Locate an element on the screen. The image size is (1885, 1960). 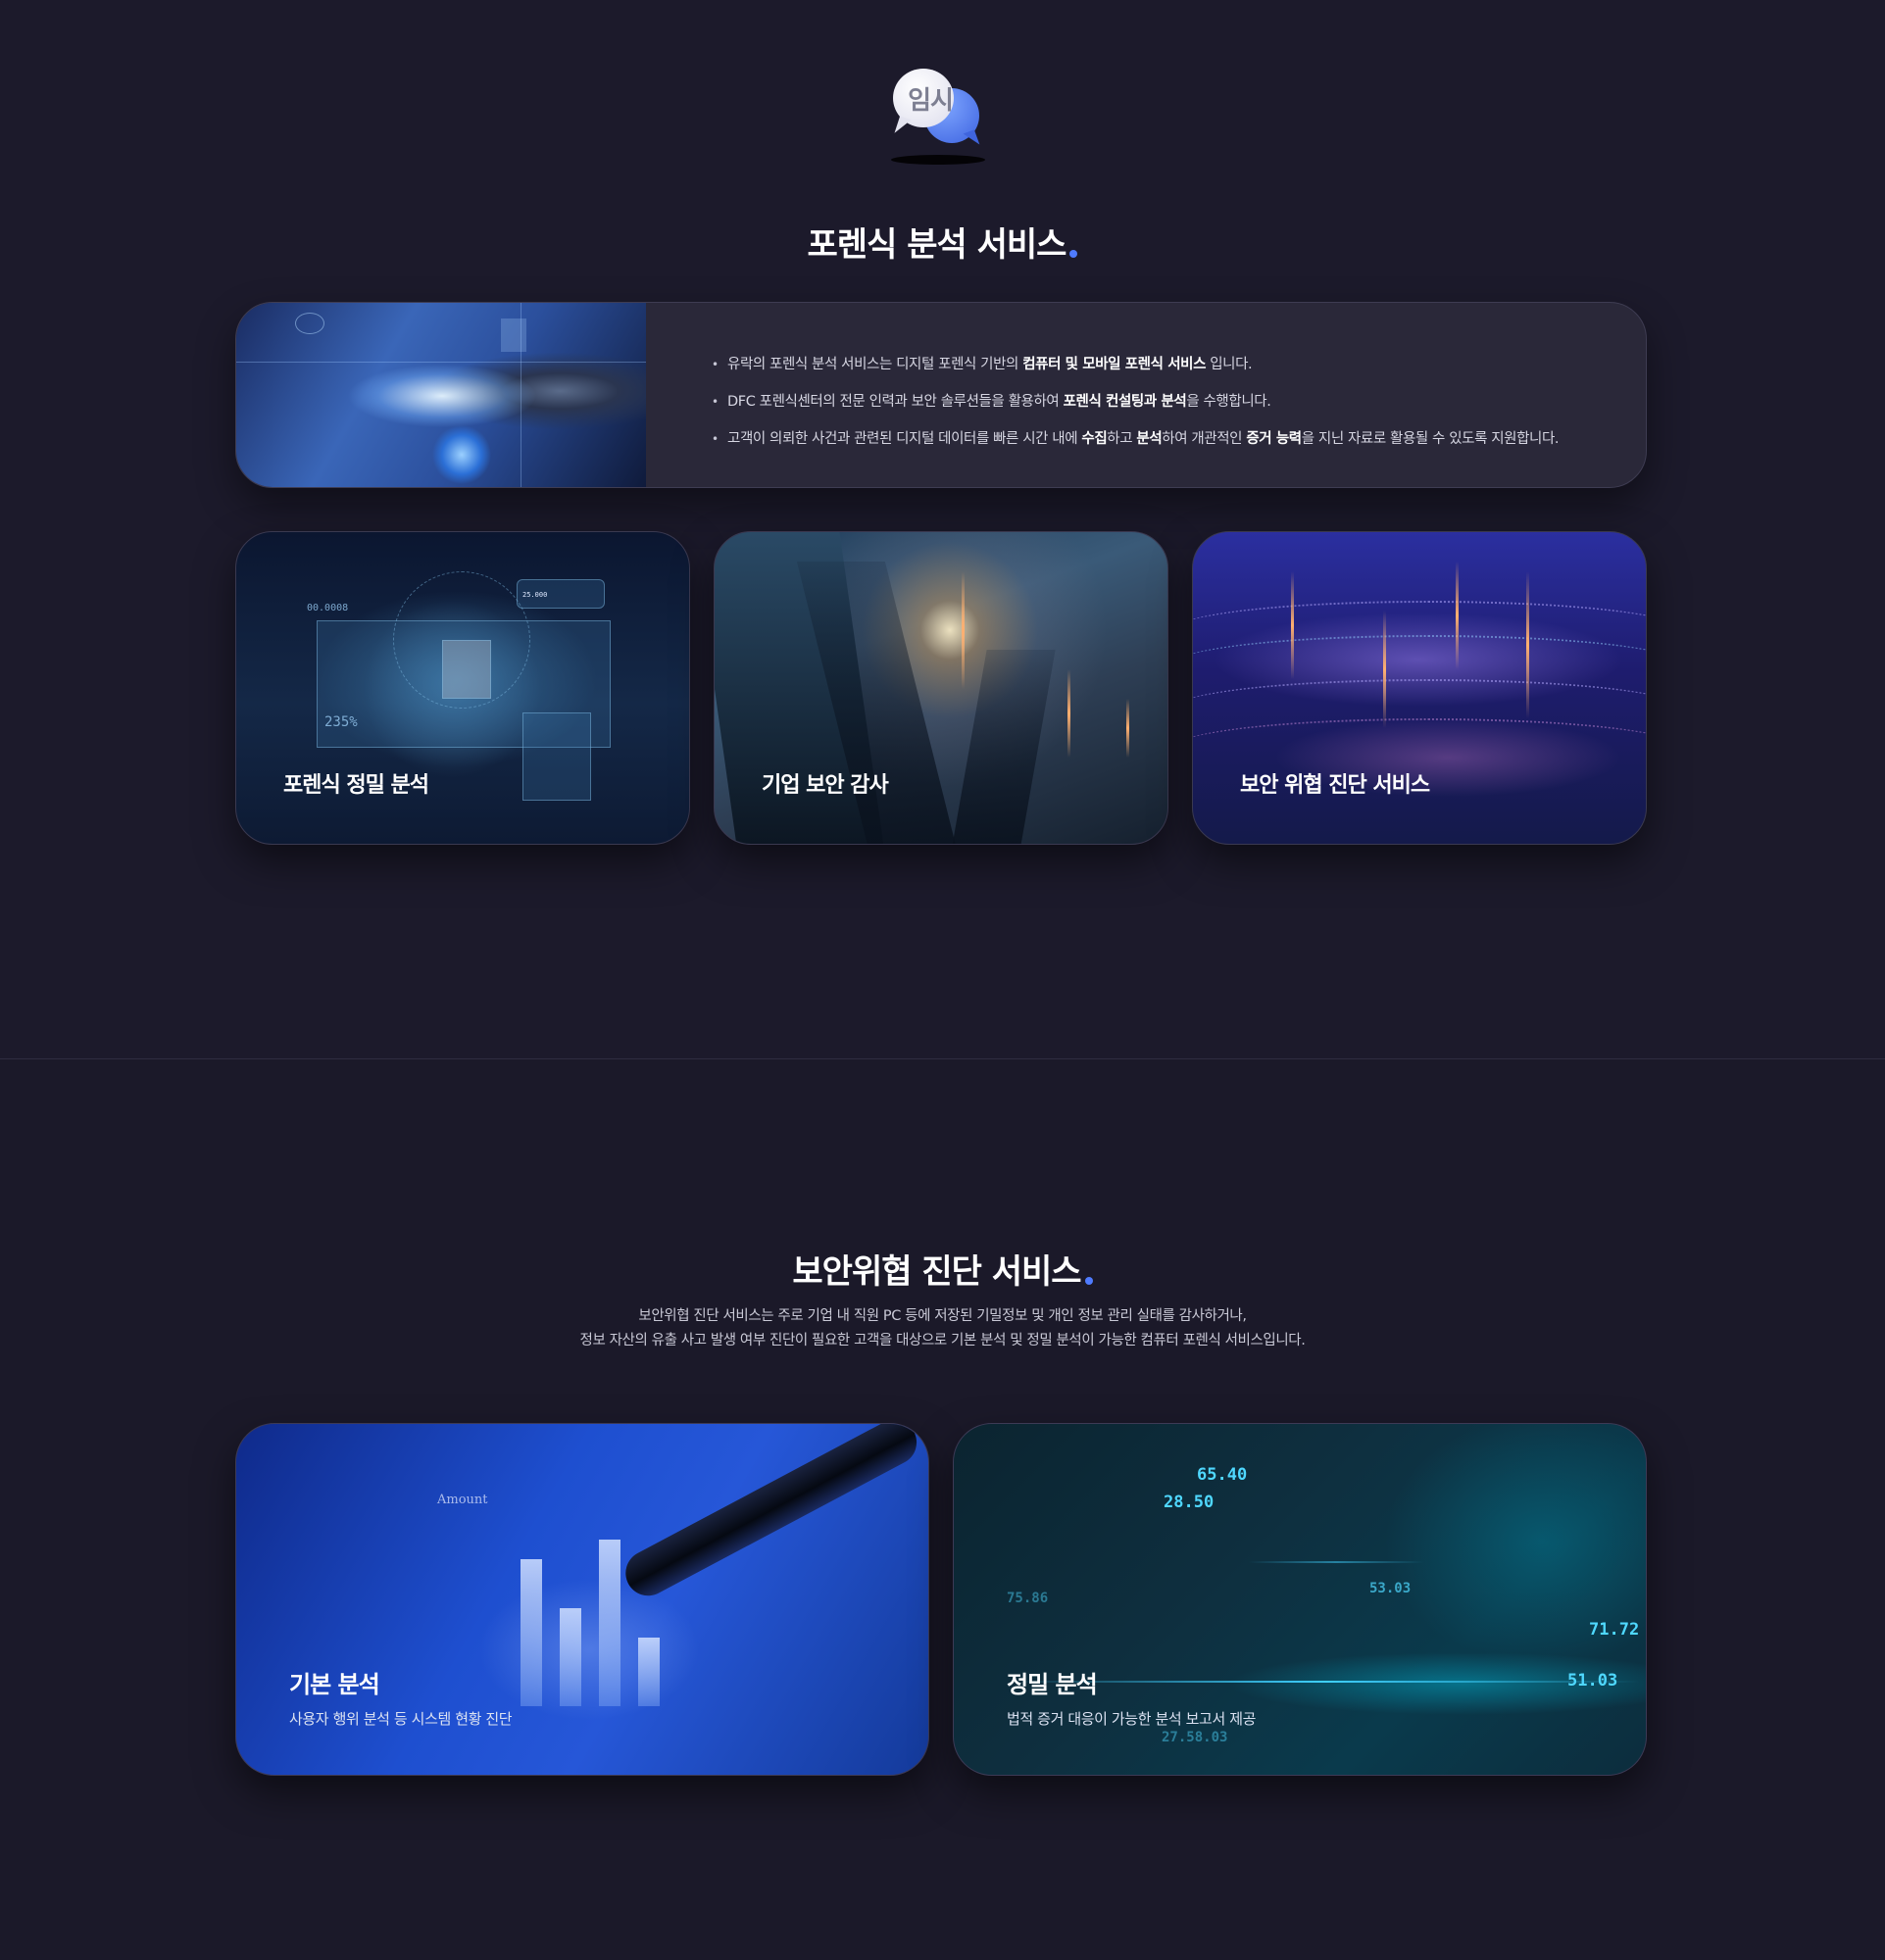
hud-number: 71.72 is located at coordinates (1614, 1630).